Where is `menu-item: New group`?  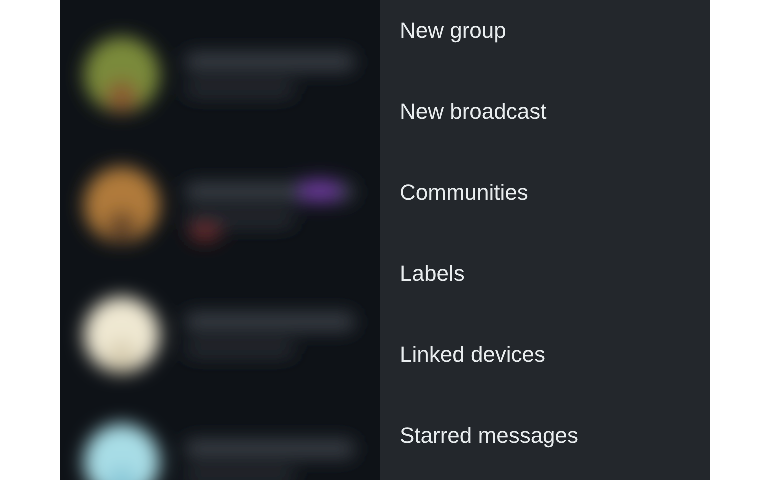 menu-item: New group is located at coordinates (545, 35).